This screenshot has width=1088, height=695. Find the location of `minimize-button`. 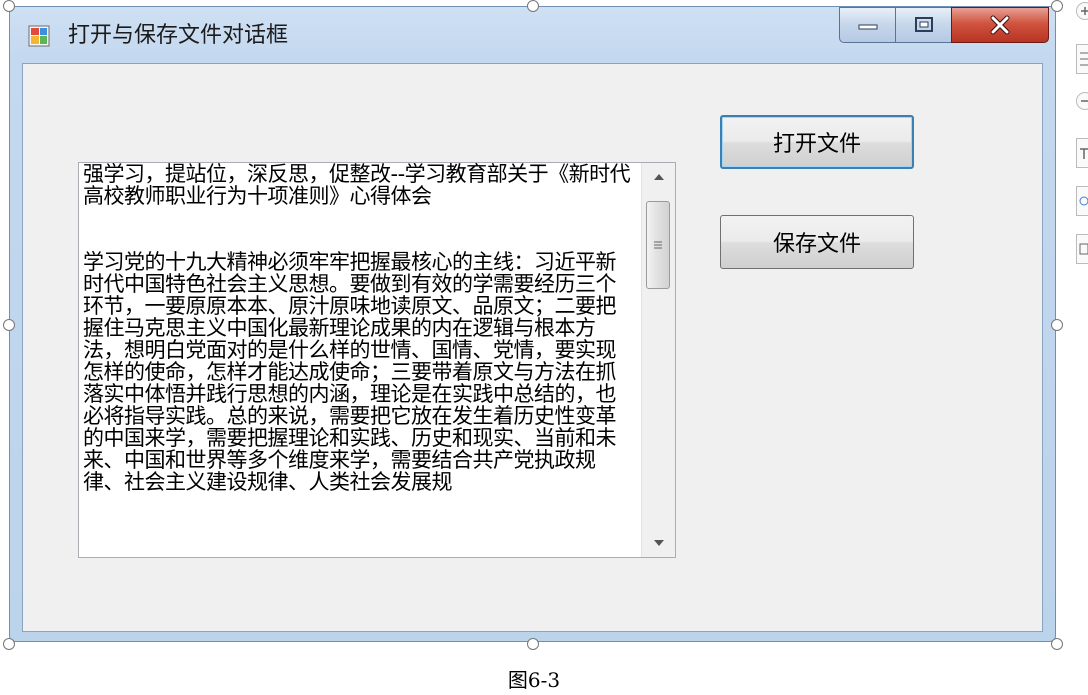

minimize-button is located at coordinates (867, 25).